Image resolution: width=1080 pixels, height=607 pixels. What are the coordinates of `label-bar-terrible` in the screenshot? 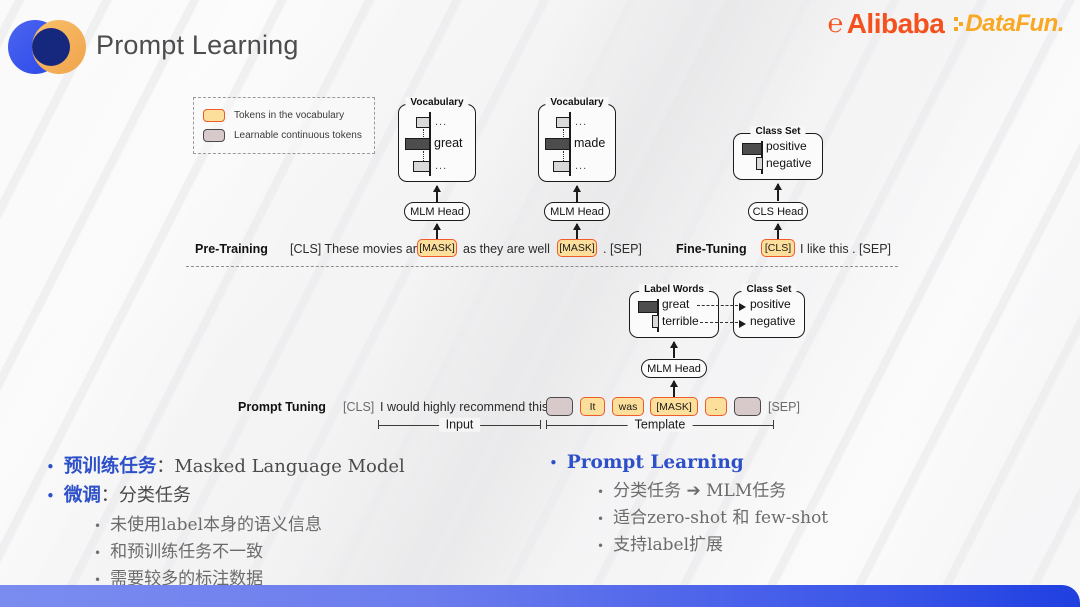 It's located at (655, 321).